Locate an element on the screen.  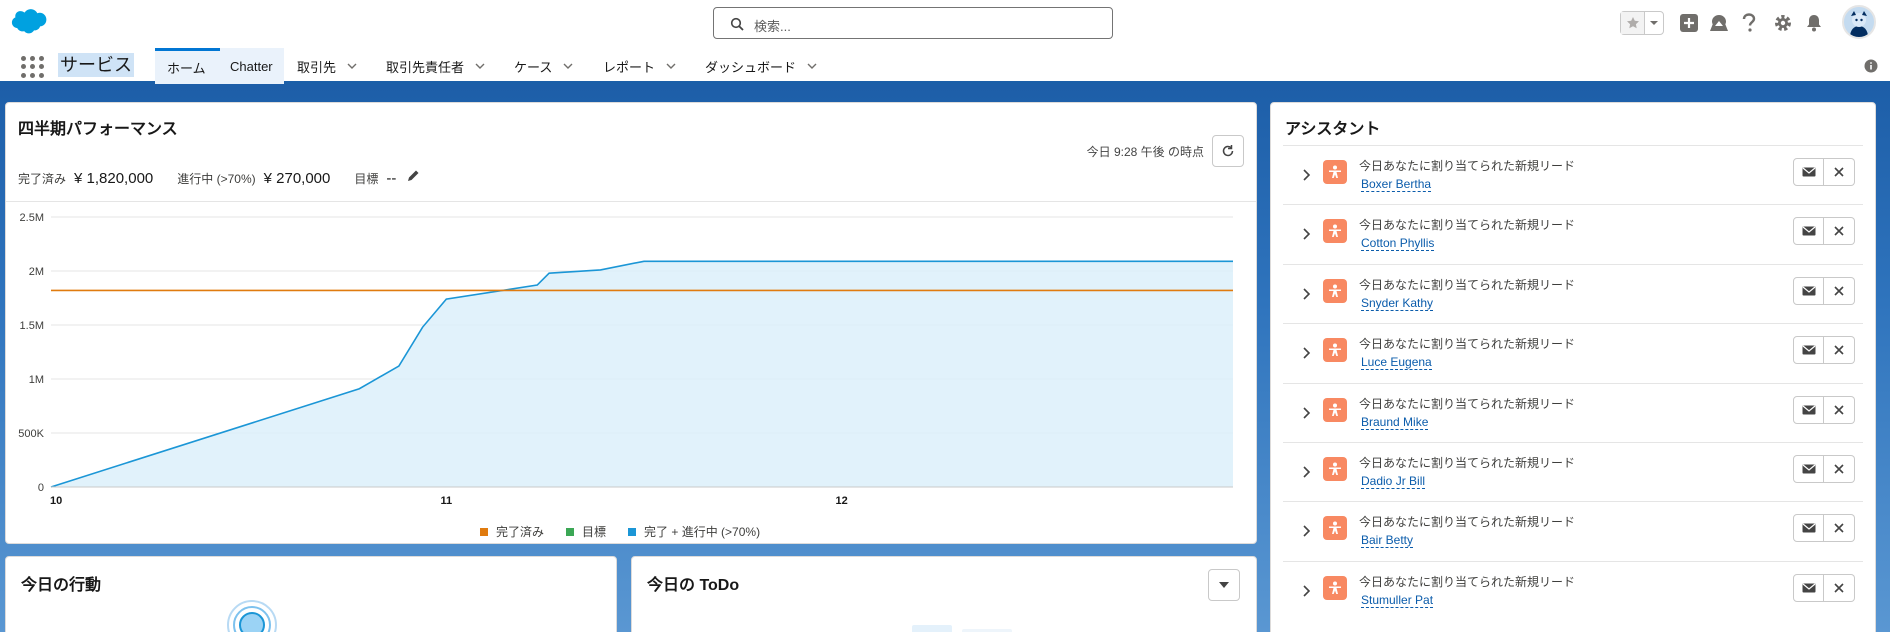
assistant-message: 今日あなたに割り当てられた新規リード is located at coordinates (1467, 581).